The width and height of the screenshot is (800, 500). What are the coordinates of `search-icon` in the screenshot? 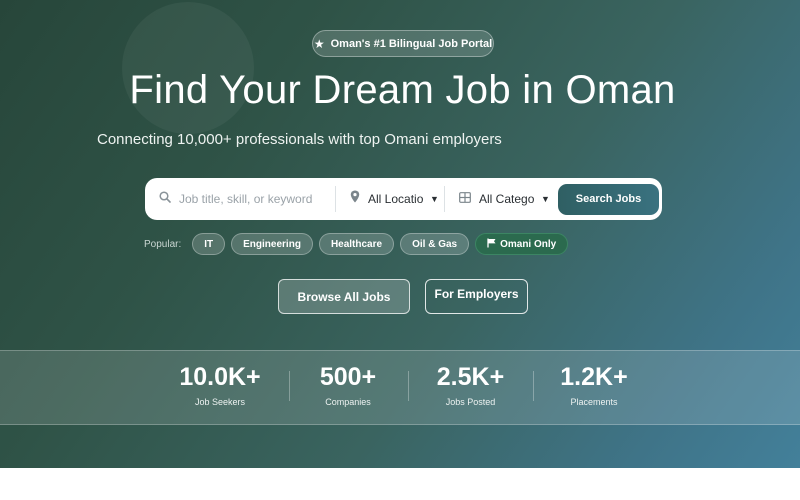 It's located at (165, 199).